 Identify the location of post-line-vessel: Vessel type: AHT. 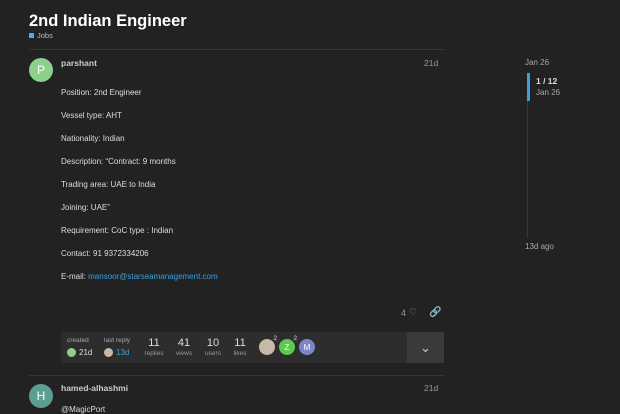
(91, 115).